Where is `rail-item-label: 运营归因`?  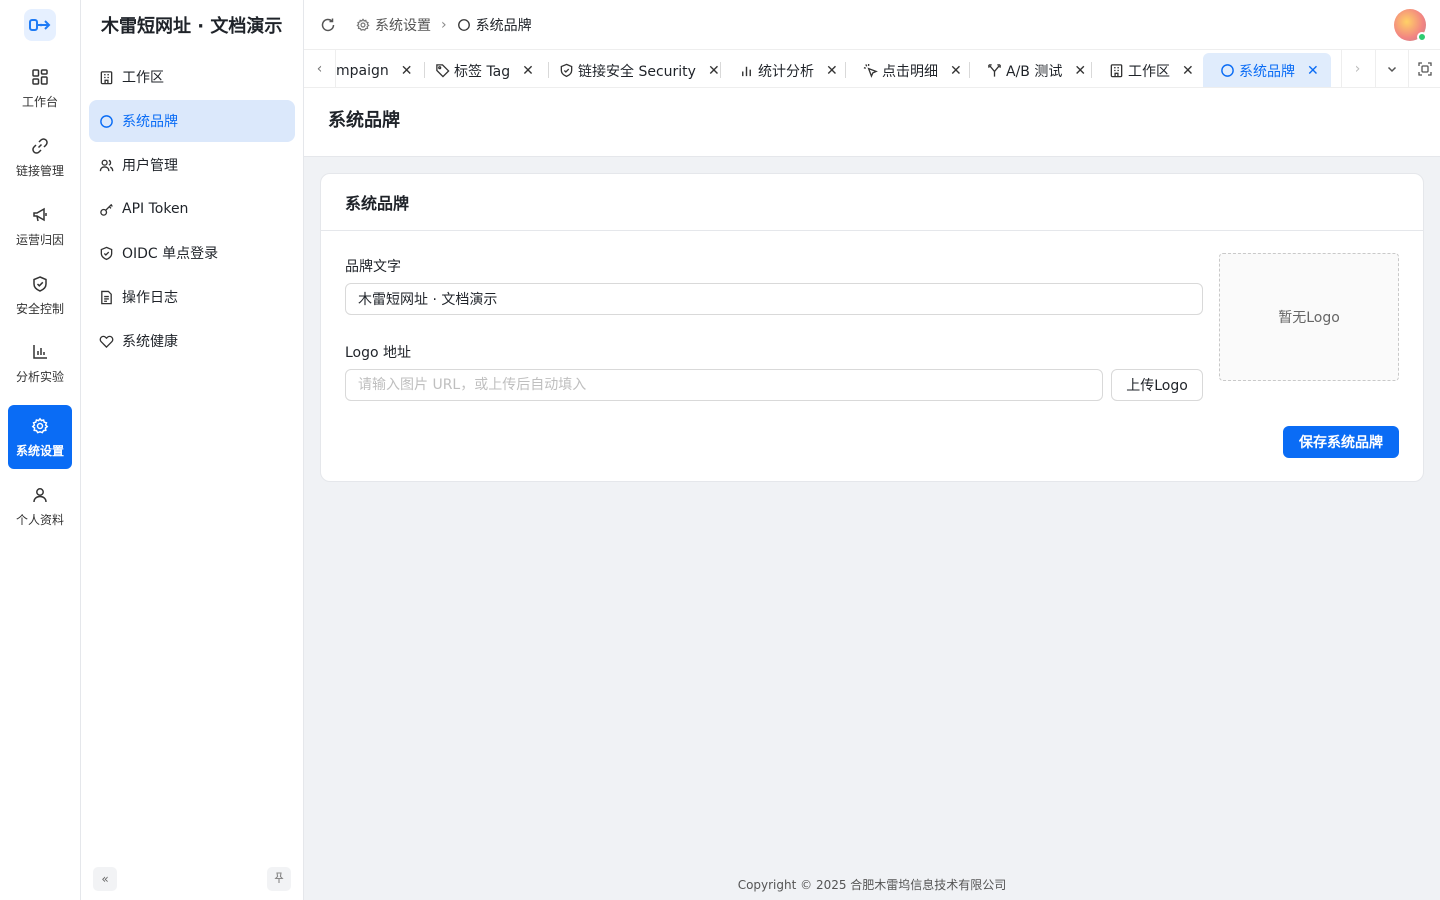 rail-item-label: 运营归因 is located at coordinates (39, 239).